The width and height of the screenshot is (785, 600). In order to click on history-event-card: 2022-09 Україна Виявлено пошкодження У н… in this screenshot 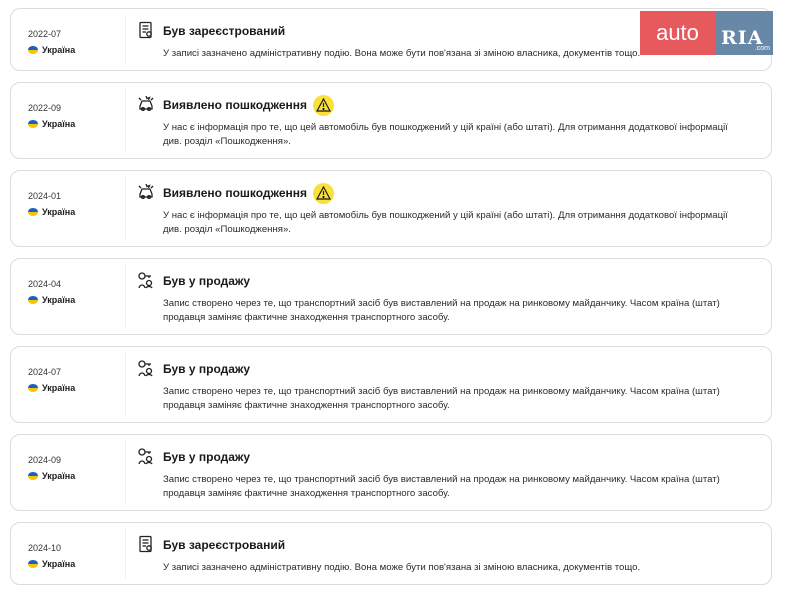, I will do `click(391, 120)`.